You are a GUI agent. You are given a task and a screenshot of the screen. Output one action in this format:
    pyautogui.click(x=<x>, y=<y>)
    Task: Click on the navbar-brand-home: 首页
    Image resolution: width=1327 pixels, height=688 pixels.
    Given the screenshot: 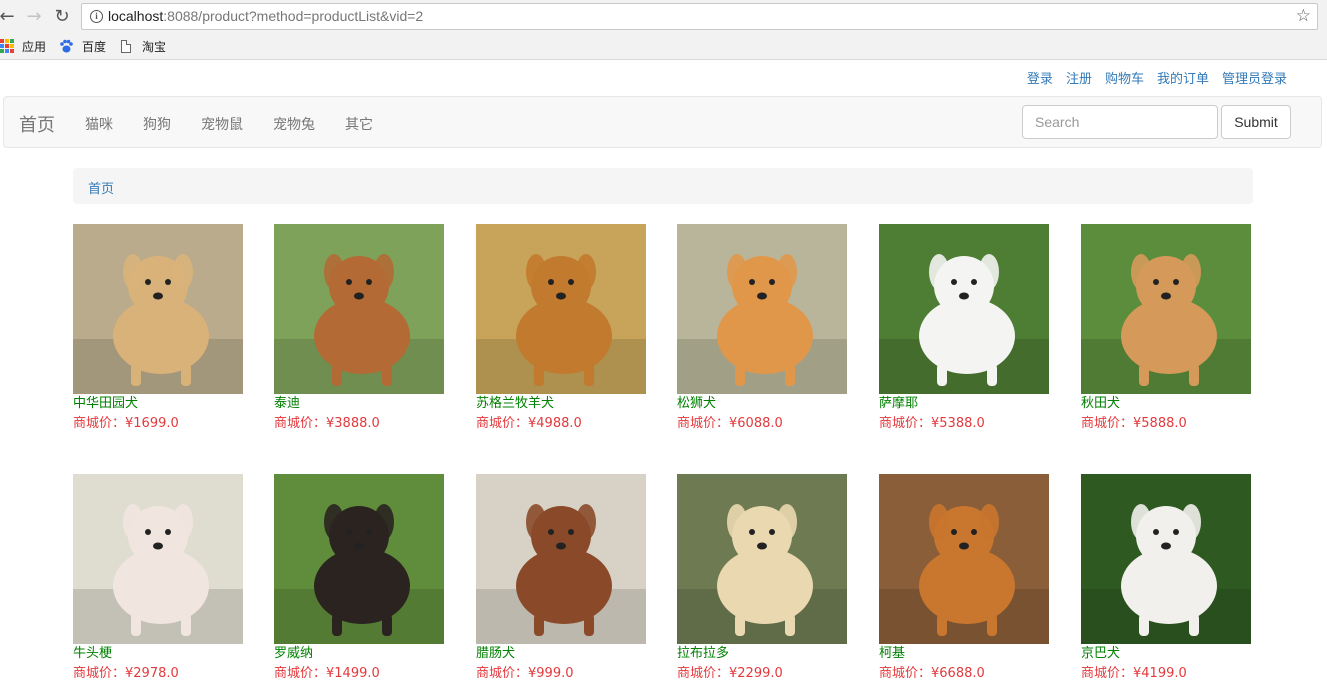 What is the action you would take?
    pyautogui.click(x=37, y=124)
    